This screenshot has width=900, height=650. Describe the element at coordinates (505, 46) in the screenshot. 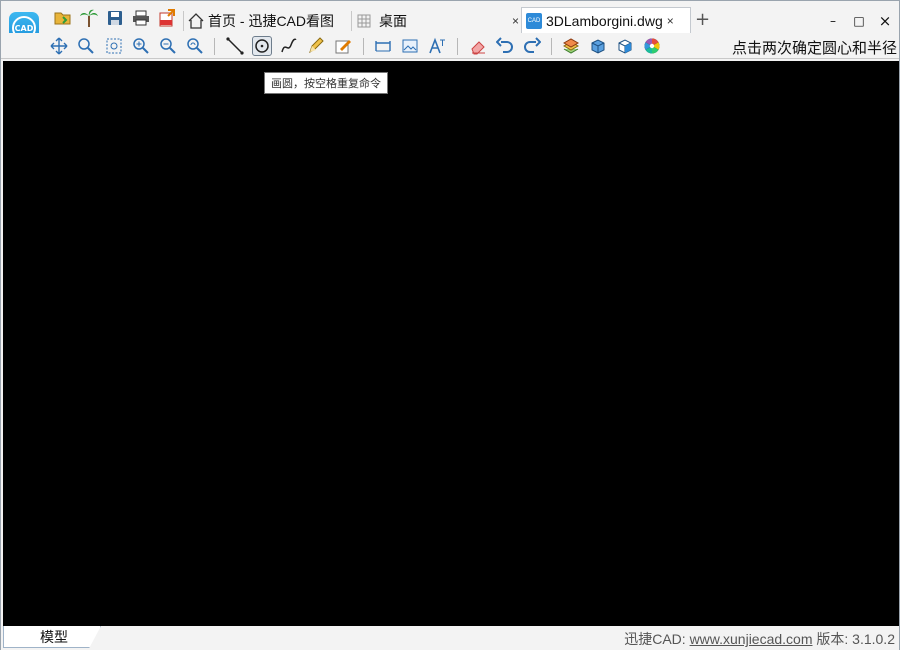

I see `undo-icon` at that location.